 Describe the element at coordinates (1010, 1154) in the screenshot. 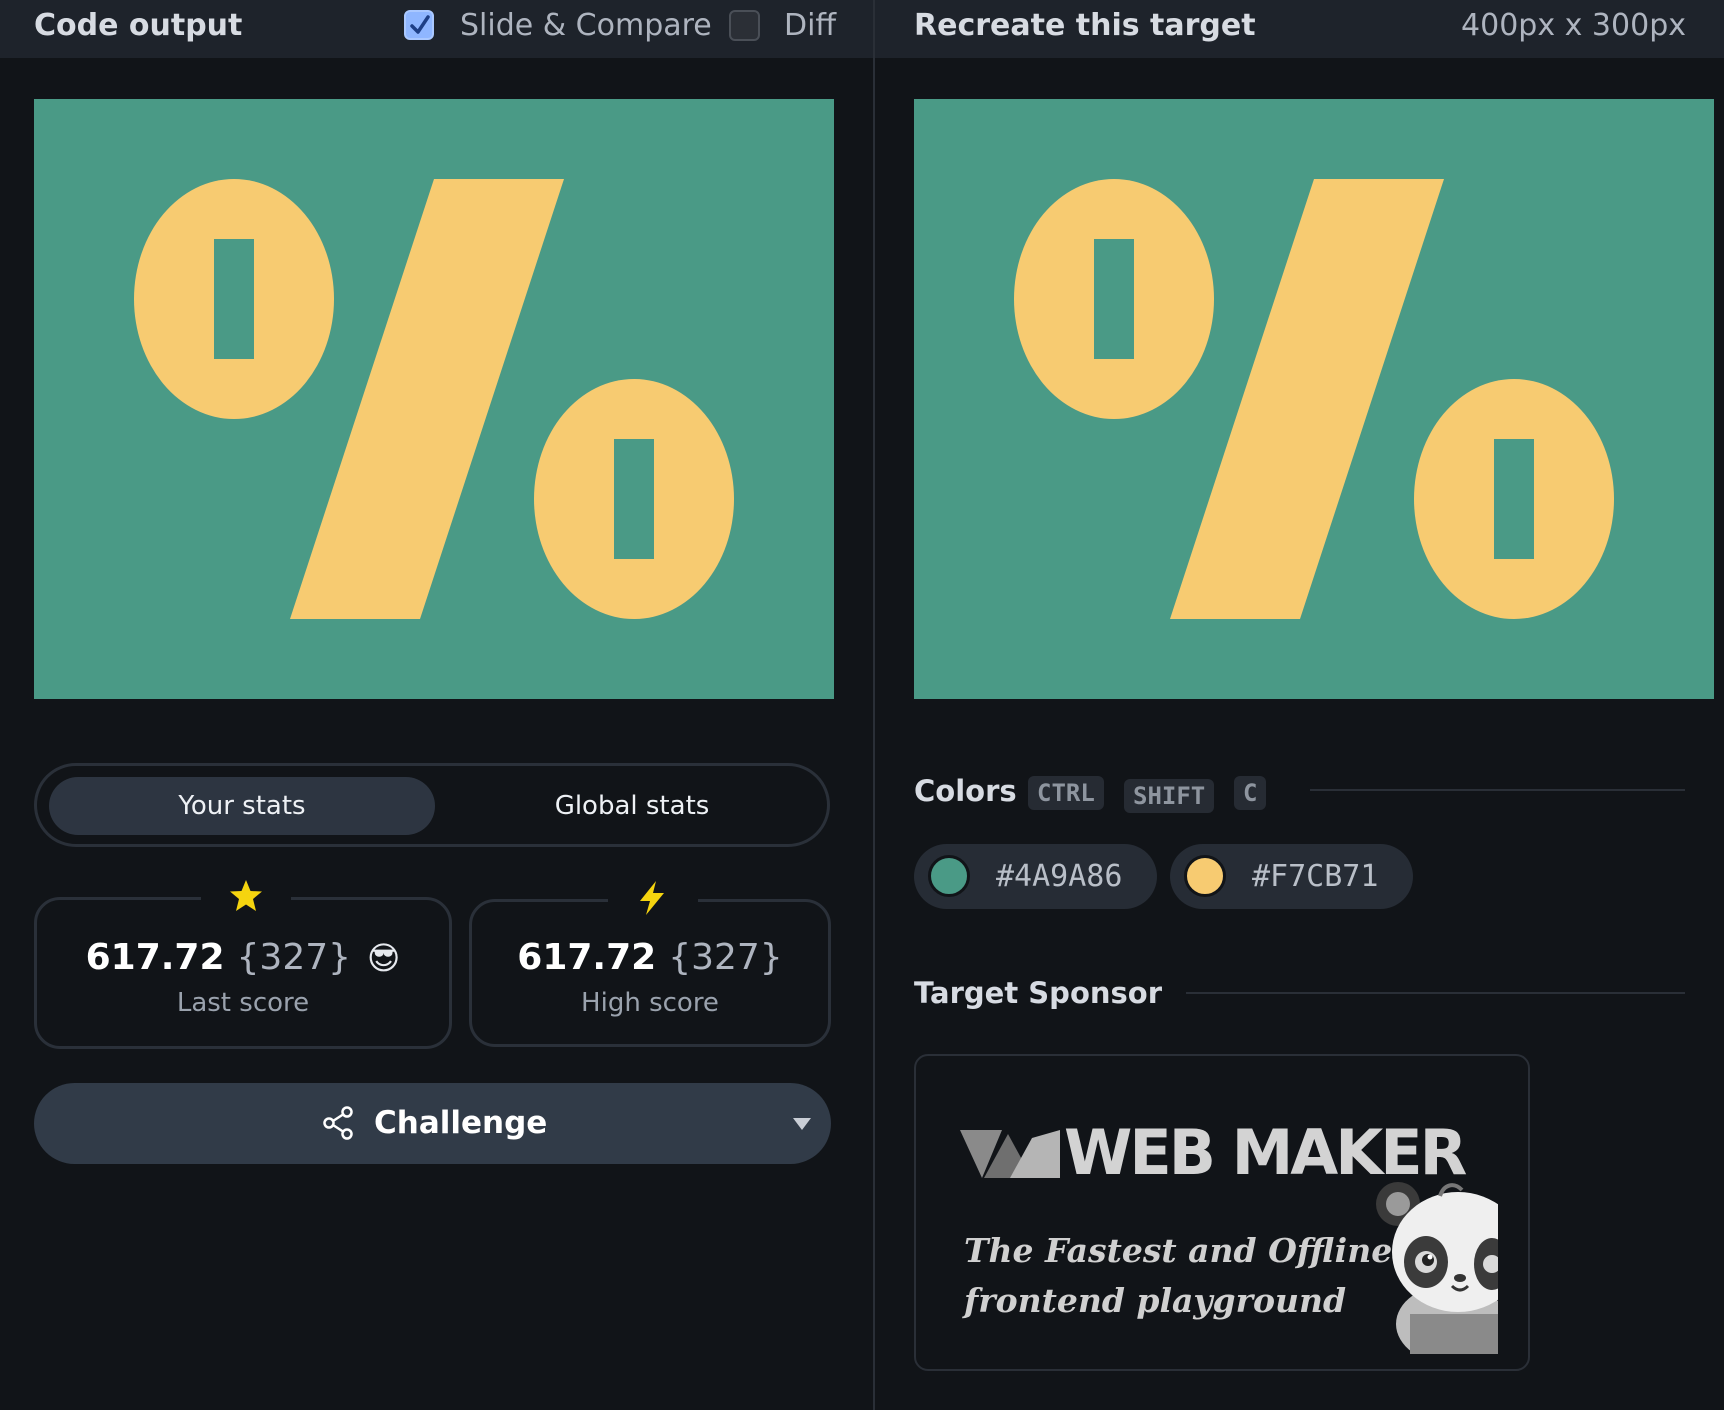

I see `web-maker-logo-icon` at that location.